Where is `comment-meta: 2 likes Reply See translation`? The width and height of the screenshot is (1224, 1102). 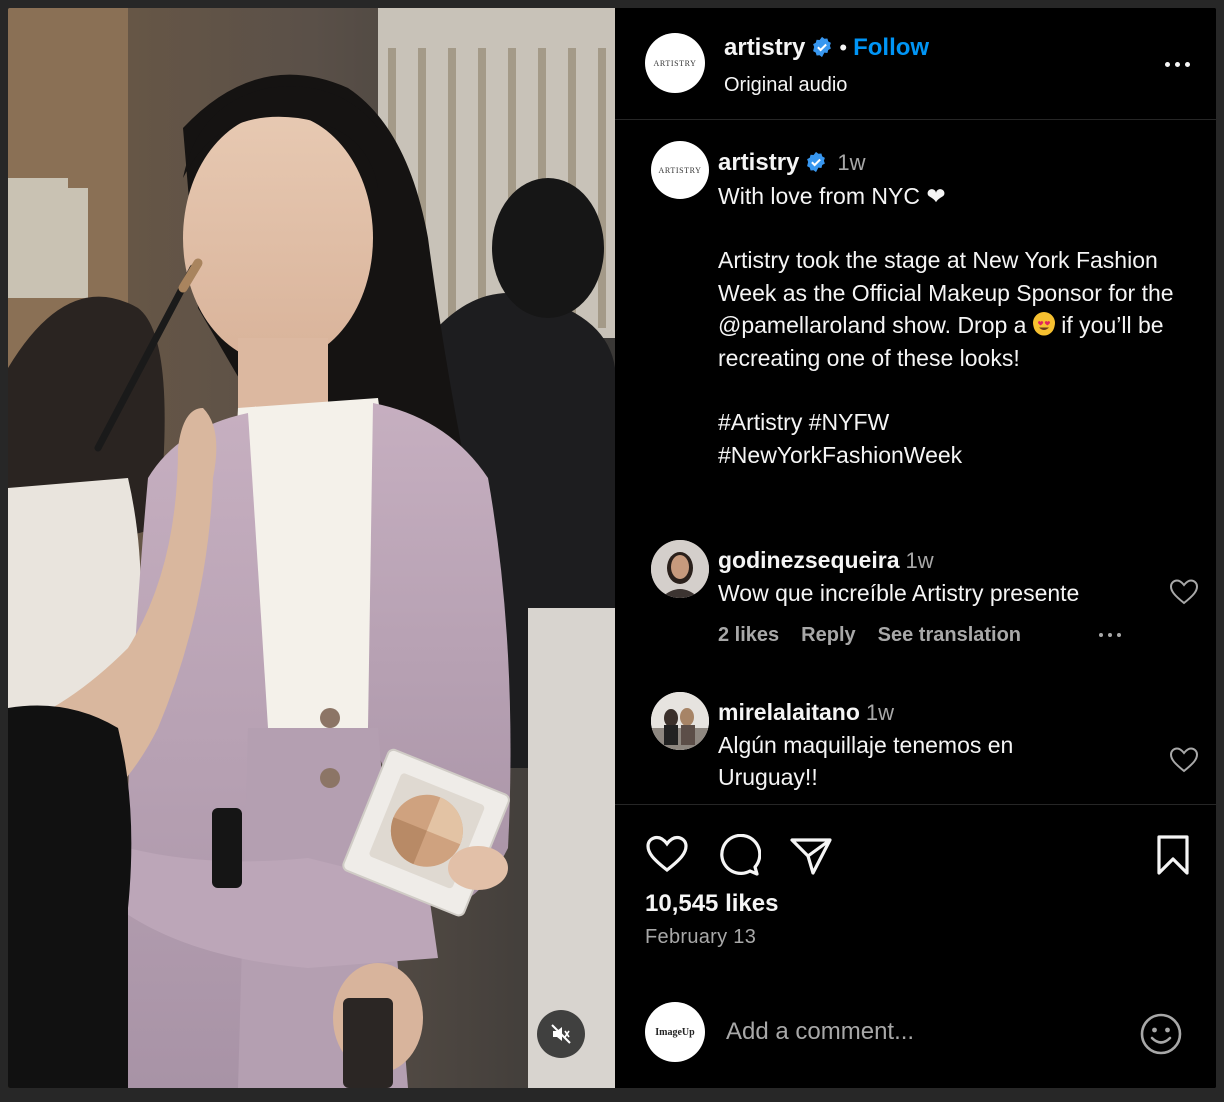 comment-meta: 2 likes Reply See translation is located at coordinates (869, 635).